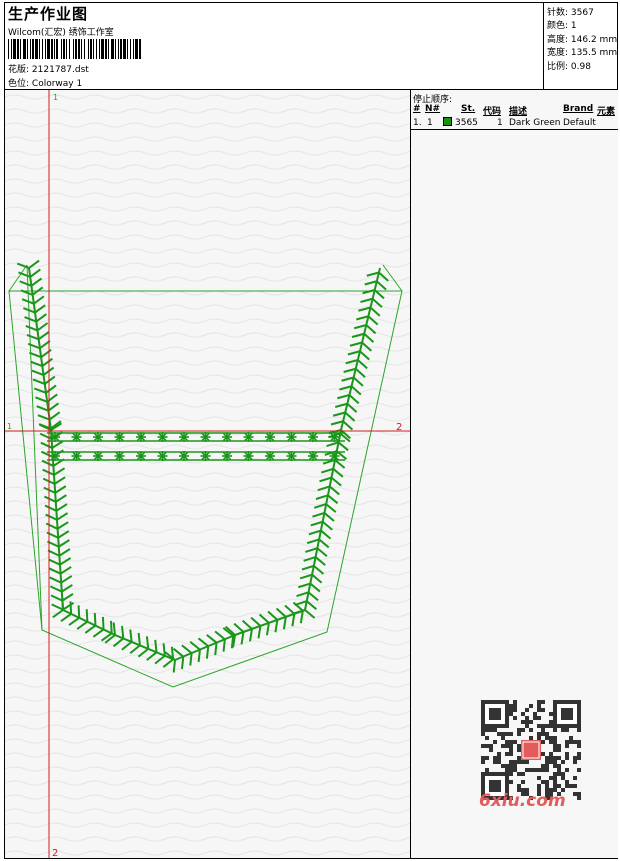  What do you see at coordinates (492, 112) in the screenshot?
I see `col-code: 代码` at bounding box center [492, 112].